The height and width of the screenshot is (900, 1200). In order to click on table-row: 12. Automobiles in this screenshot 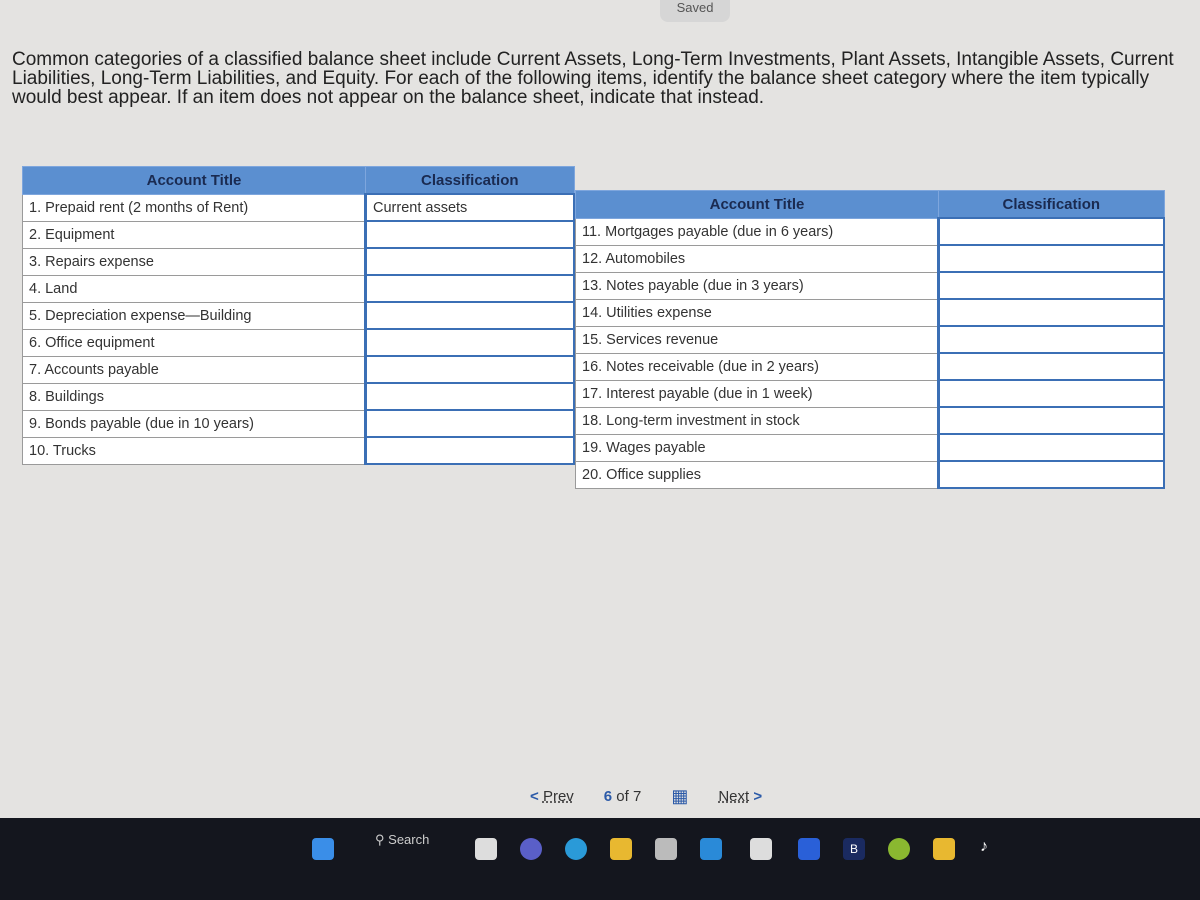, I will do `click(870, 258)`.